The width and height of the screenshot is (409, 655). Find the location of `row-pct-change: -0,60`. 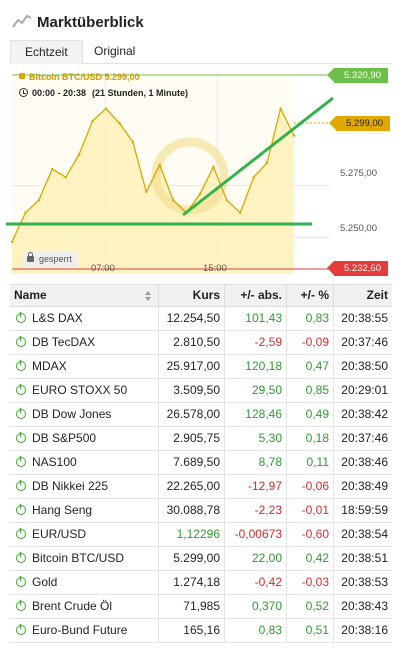

row-pct-change: -0,60 is located at coordinates (309, 534).